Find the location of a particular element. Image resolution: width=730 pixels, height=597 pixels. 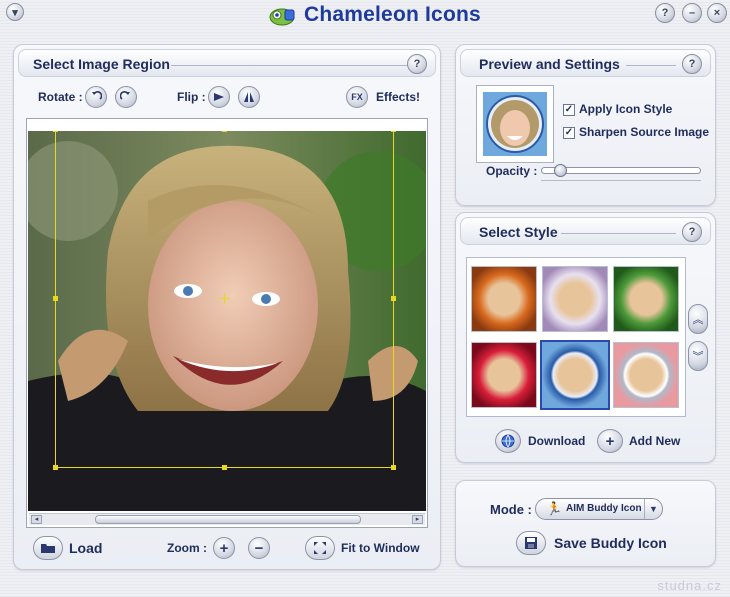

add-new-label: Add New is located at coordinates (654, 441).